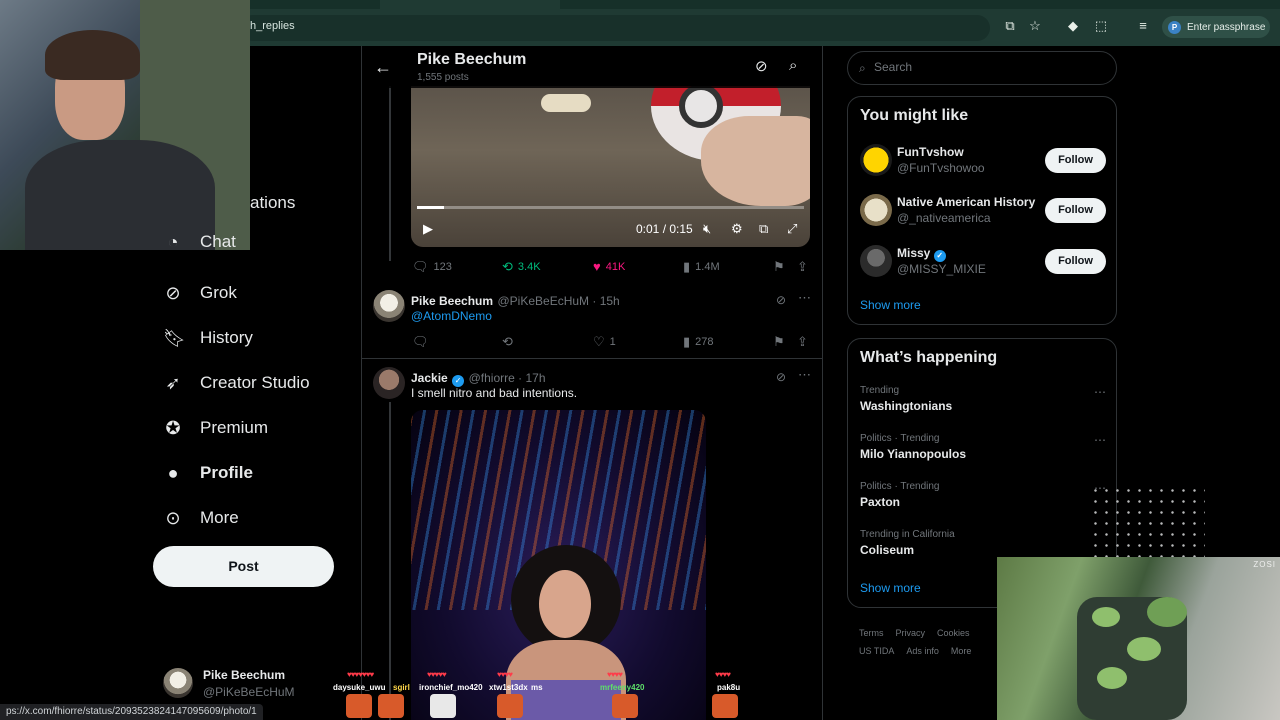  Describe the element at coordinates (1143, 26) in the screenshot. I see `media-control-icon: ≡` at that location.